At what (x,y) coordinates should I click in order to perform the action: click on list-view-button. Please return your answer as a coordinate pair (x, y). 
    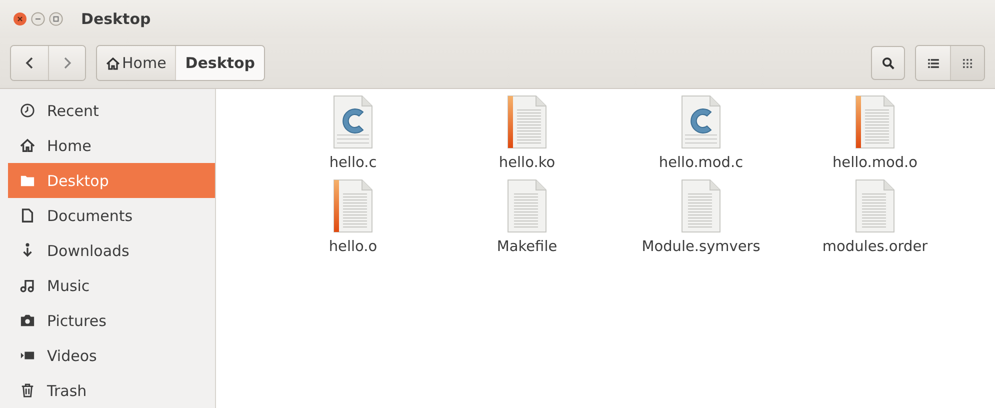
    Looking at the image, I should click on (933, 63).